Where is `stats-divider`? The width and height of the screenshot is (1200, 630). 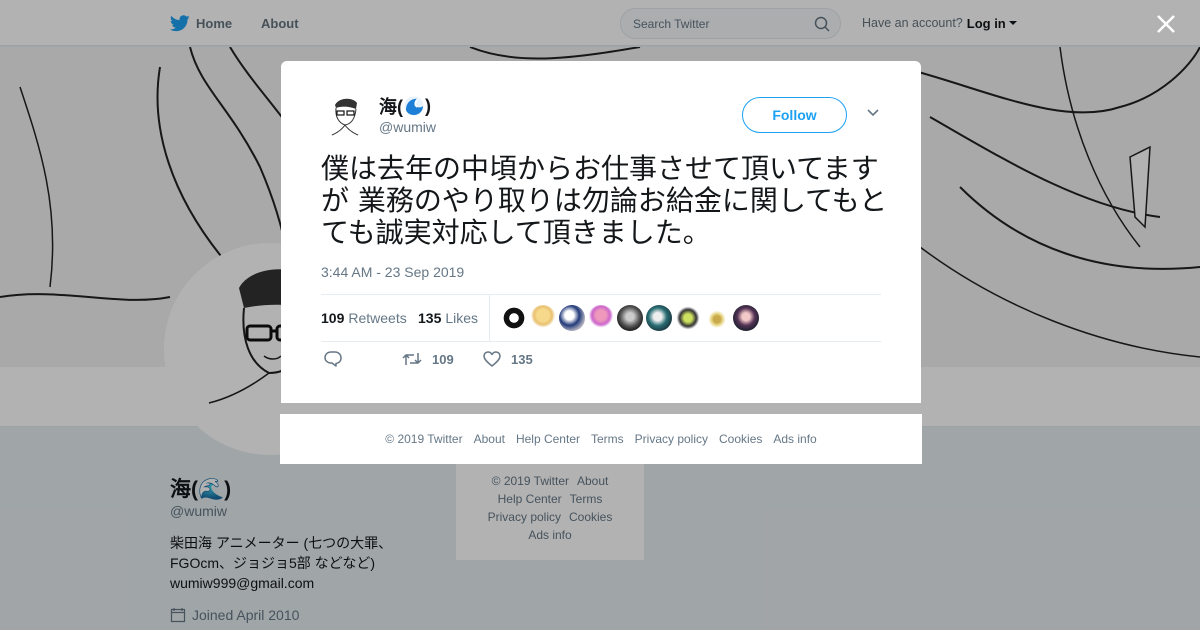
stats-divider is located at coordinates (489, 318).